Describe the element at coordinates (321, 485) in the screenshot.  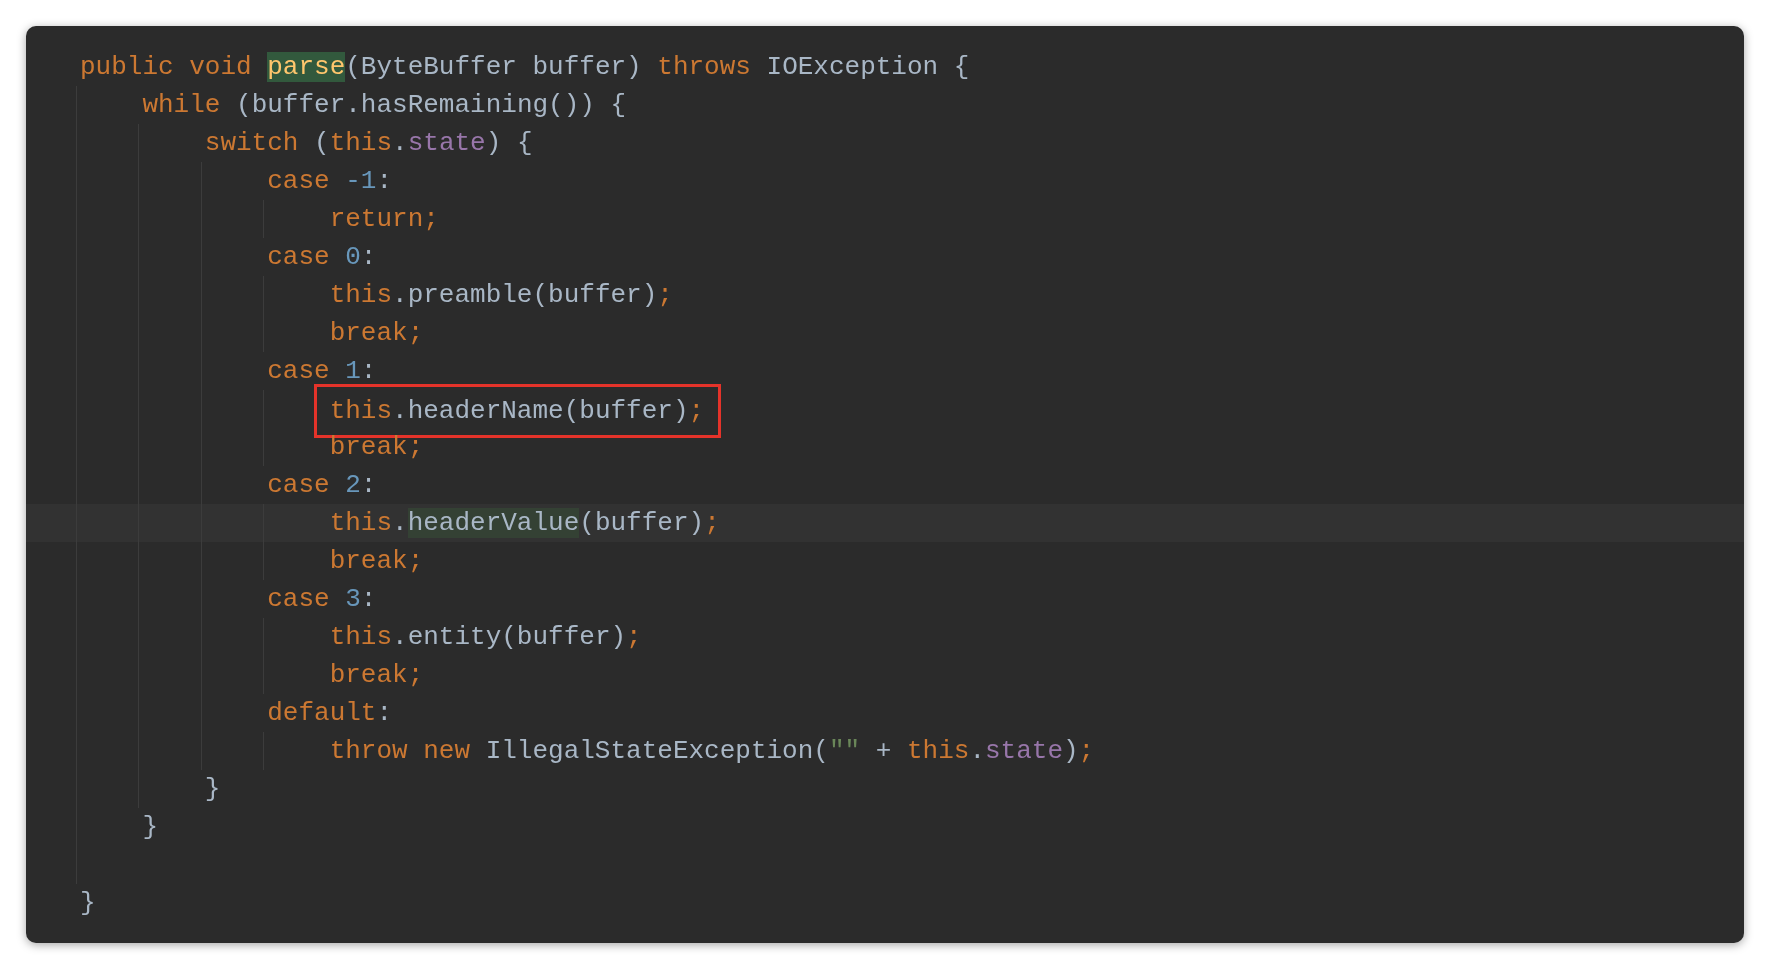
I see `code-line: case 2:` at that location.